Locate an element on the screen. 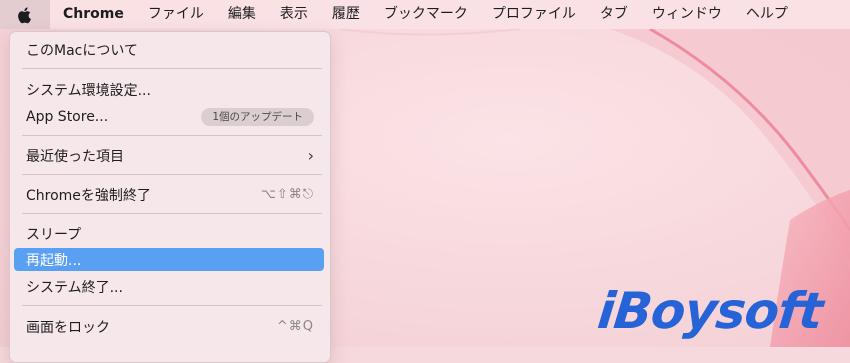  menu-app-name: Chrome is located at coordinates (93, 14).